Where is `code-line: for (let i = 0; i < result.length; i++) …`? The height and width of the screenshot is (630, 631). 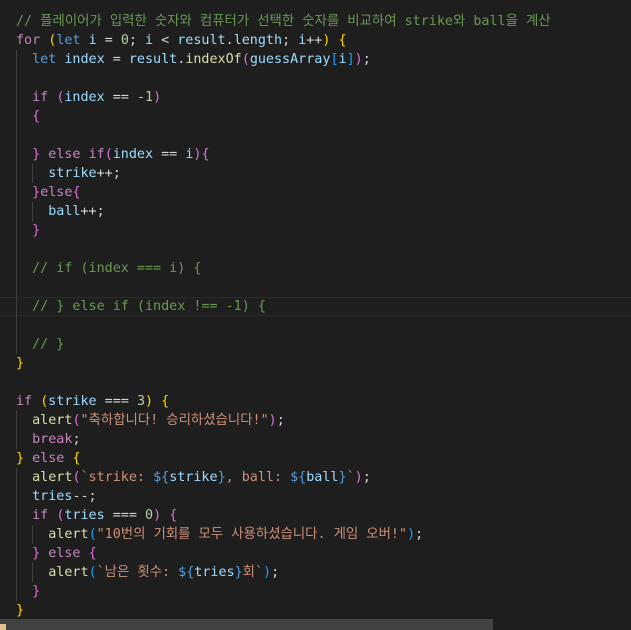 code-line: for (let i = 0; i < result.length; i++) … is located at coordinates (315, 40).